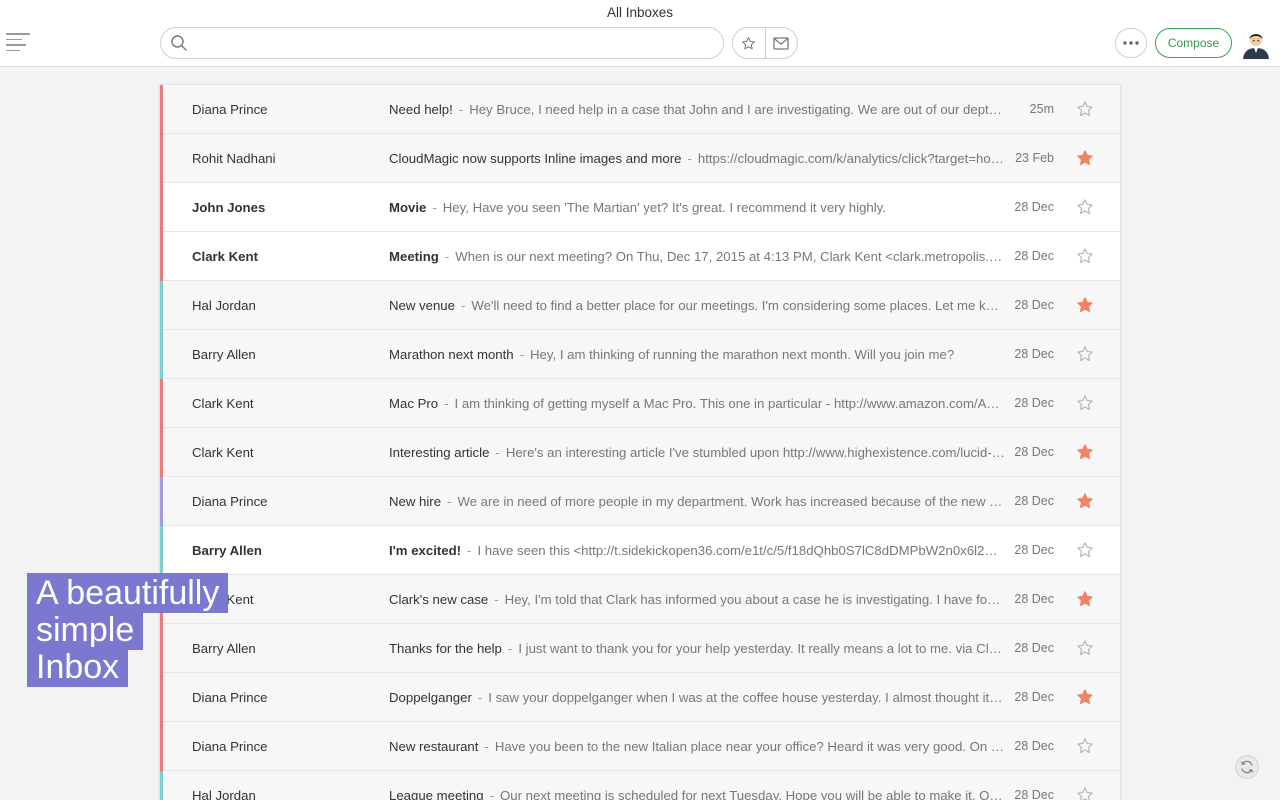 The image size is (1280, 800). What do you see at coordinates (780, 43) in the screenshot?
I see `unread-filter-button` at bounding box center [780, 43].